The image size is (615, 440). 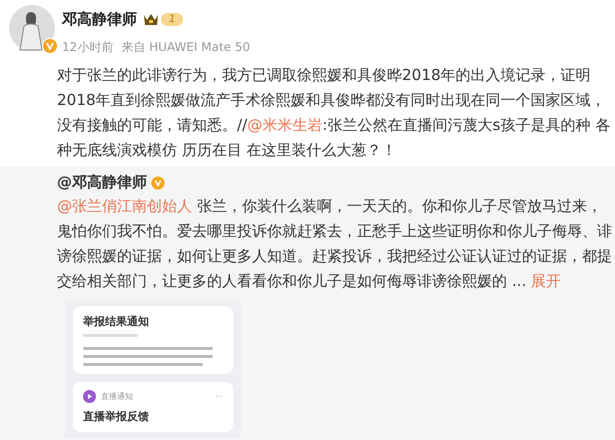 What do you see at coordinates (153, 369) in the screenshot?
I see `attached-image: 举报结果通知 直播通知 ··· 直播举报反馈` at bounding box center [153, 369].